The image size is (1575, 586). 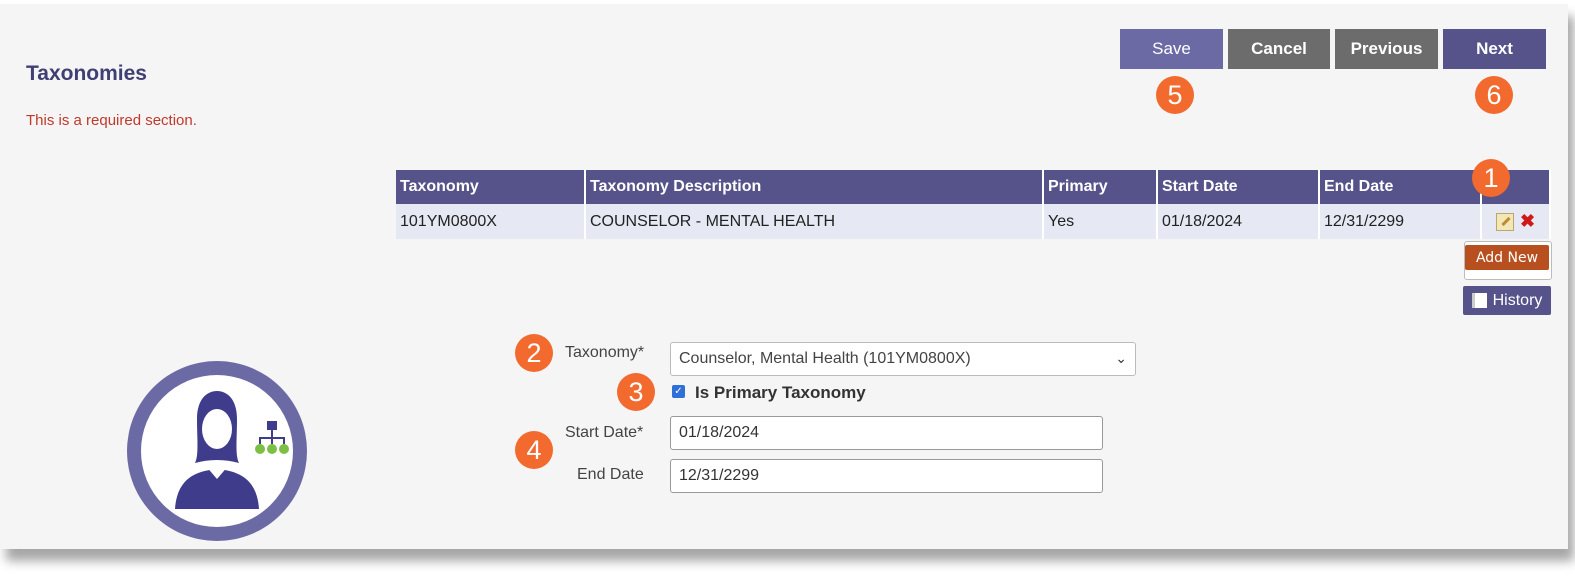 I want to click on cell-taxonomy: 101YM0800X, so click(x=491, y=221).